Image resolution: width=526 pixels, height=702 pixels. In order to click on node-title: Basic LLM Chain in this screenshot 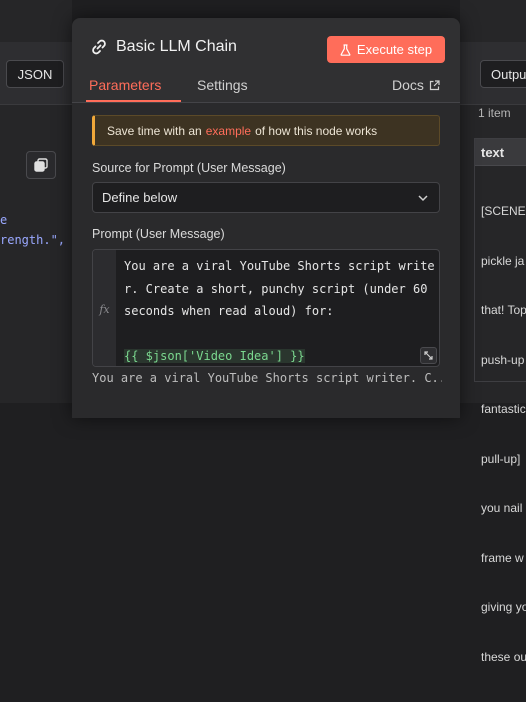, I will do `click(163, 47)`.